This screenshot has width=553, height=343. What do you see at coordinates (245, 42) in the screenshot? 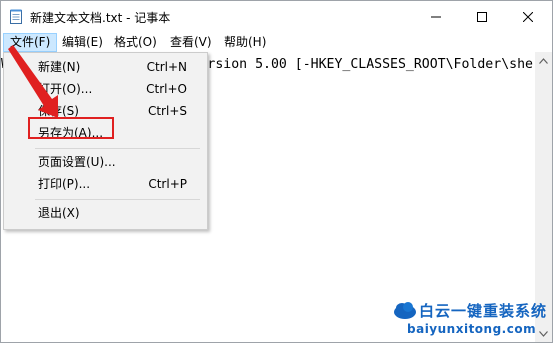
I see `menu-help: 帮助(H)` at bounding box center [245, 42].